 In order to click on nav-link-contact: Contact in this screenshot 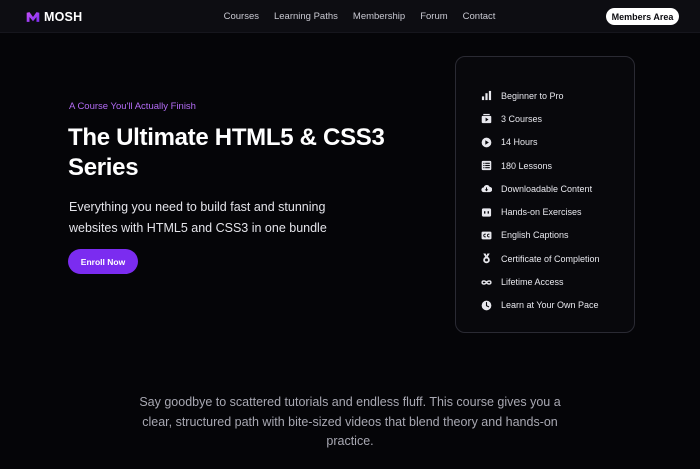, I will do `click(479, 16)`.